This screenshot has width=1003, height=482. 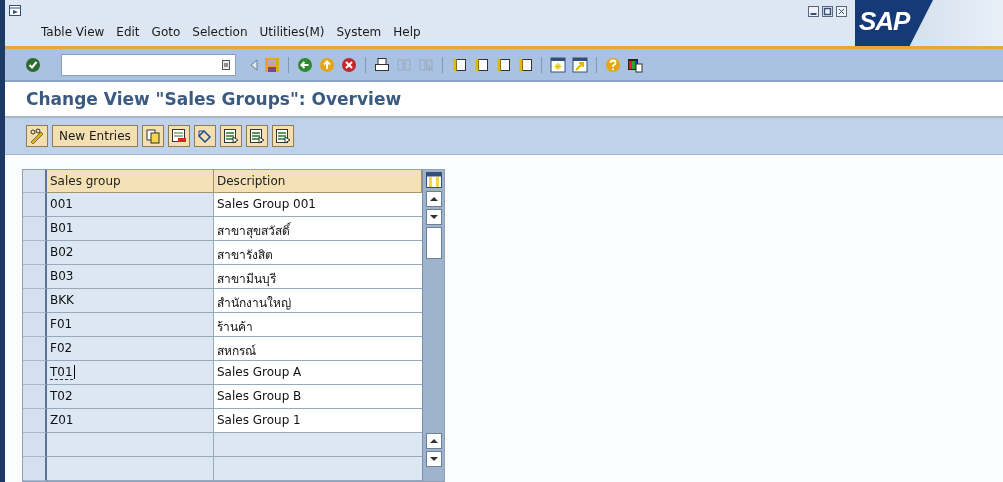 What do you see at coordinates (130, 325) in the screenshot?
I see `table-cell: F01` at bounding box center [130, 325].